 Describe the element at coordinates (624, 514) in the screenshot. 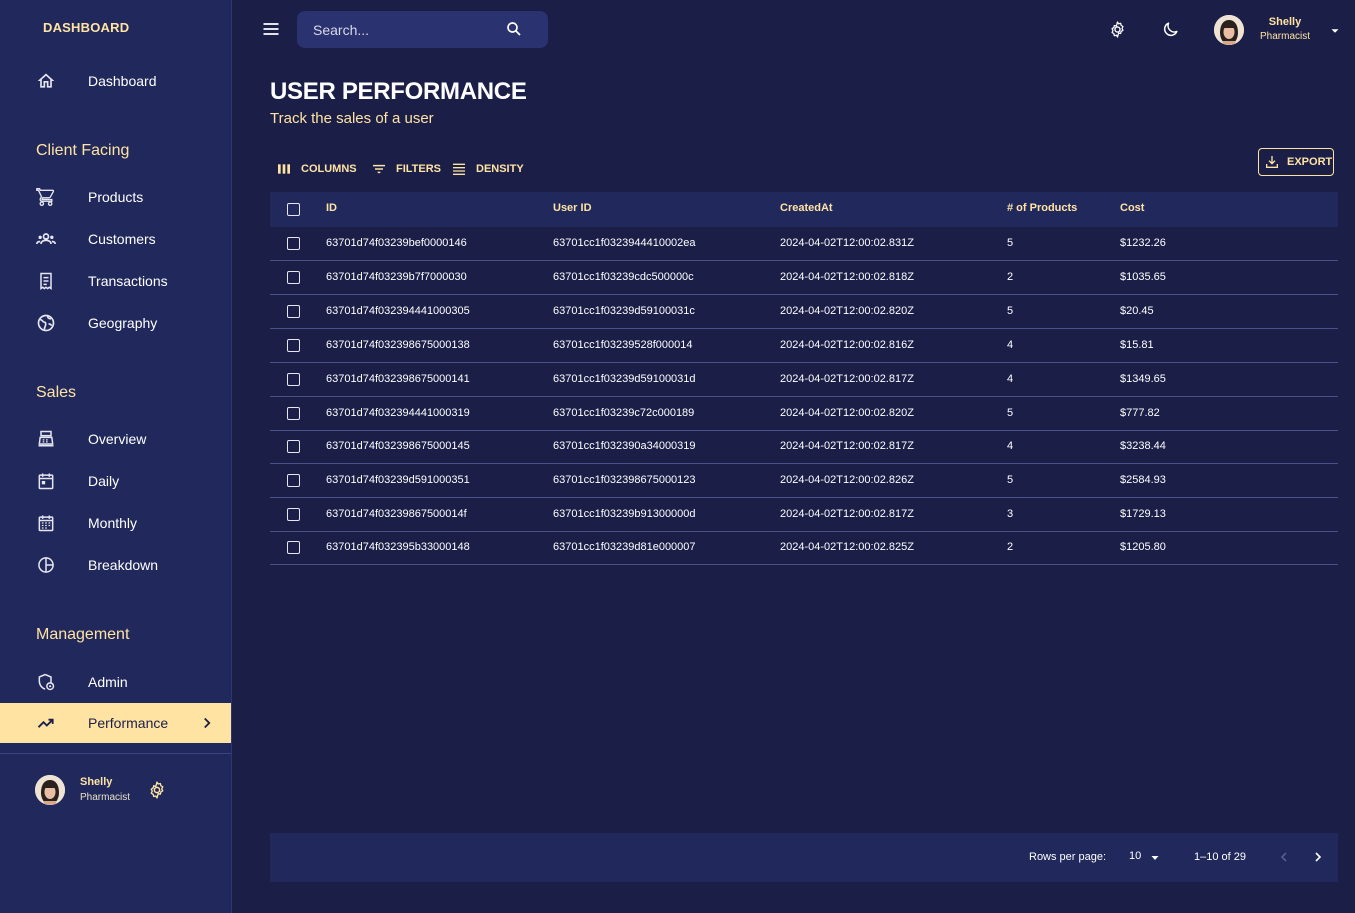

I see `cell-user-id: 63701cc1f03239b91300000d` at that location.